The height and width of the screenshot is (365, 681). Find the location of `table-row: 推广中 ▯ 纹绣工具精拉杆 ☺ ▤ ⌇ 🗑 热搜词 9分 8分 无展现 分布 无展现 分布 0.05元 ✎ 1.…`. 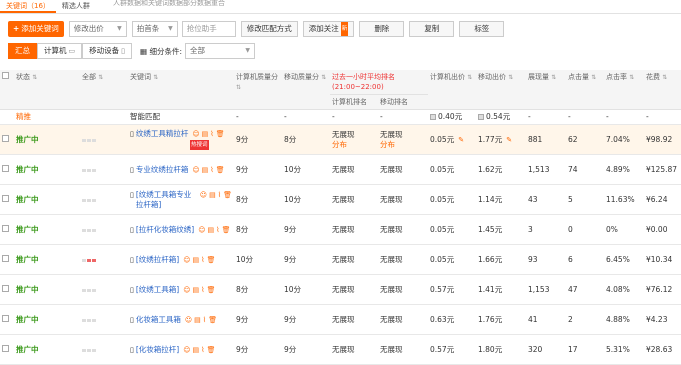

table-row: 推广中 ▯ 纹绣工具精拉杆 ☺ ▤ ⌇ 🗑 热搜词 9分 8分 无展现 分布 无展现 分布 0.05元 ✎ 1.… is located at coordinates (340, 139).